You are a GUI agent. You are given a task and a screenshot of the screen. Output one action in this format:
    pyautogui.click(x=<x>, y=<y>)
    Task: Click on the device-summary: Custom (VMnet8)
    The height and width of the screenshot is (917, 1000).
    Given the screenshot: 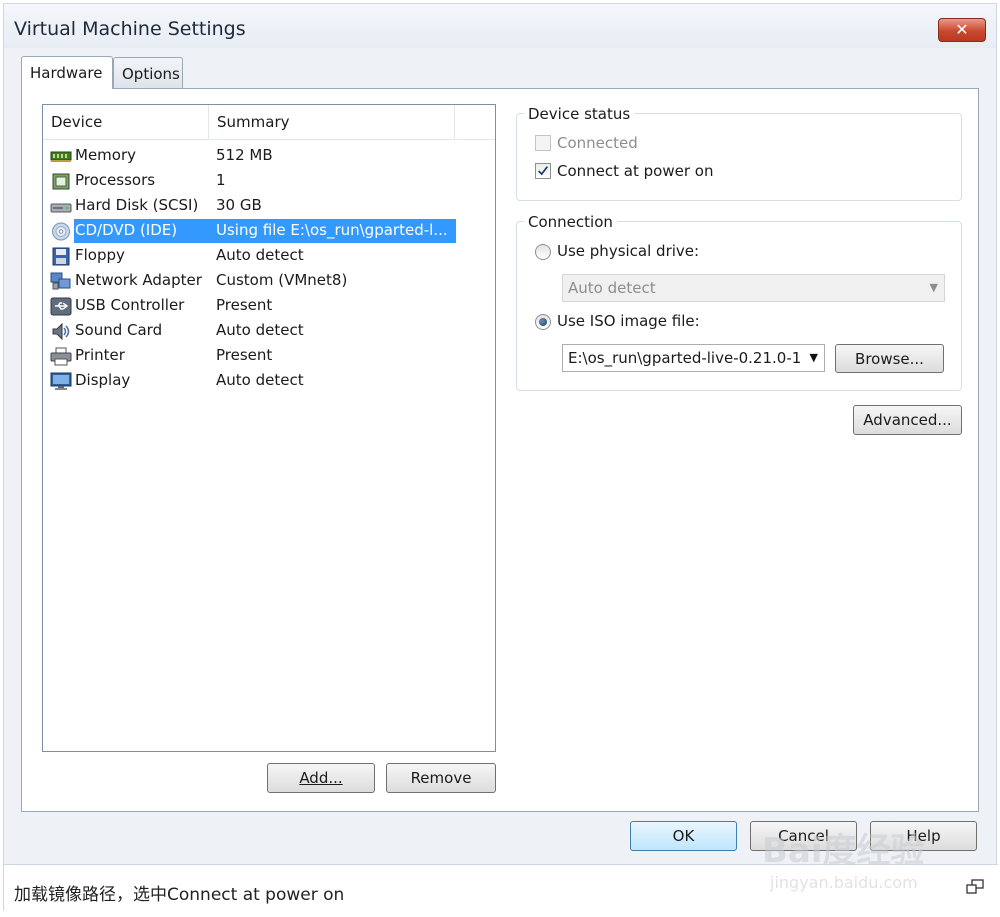 What is the action you would take?
    pyautogui.click(x=282, y=280)
    